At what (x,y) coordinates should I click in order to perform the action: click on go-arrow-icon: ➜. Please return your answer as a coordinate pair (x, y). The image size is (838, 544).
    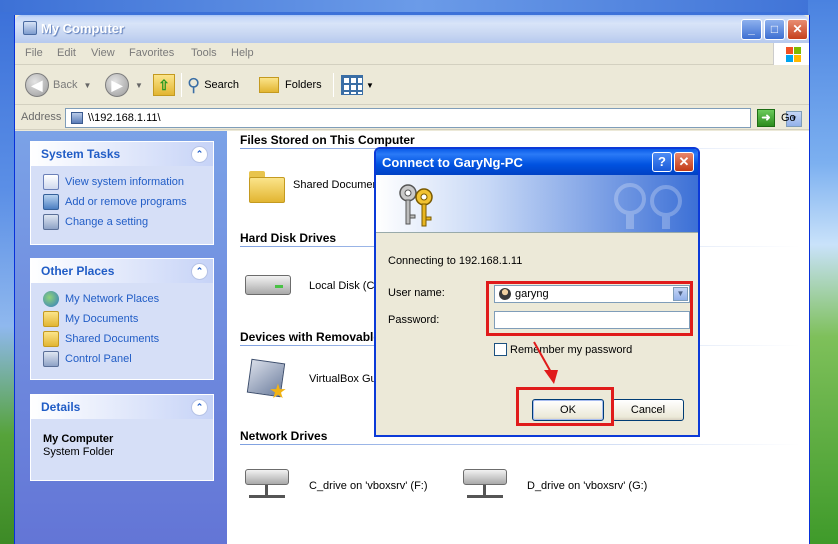
    Looking at the image, I should click on (766, 118).